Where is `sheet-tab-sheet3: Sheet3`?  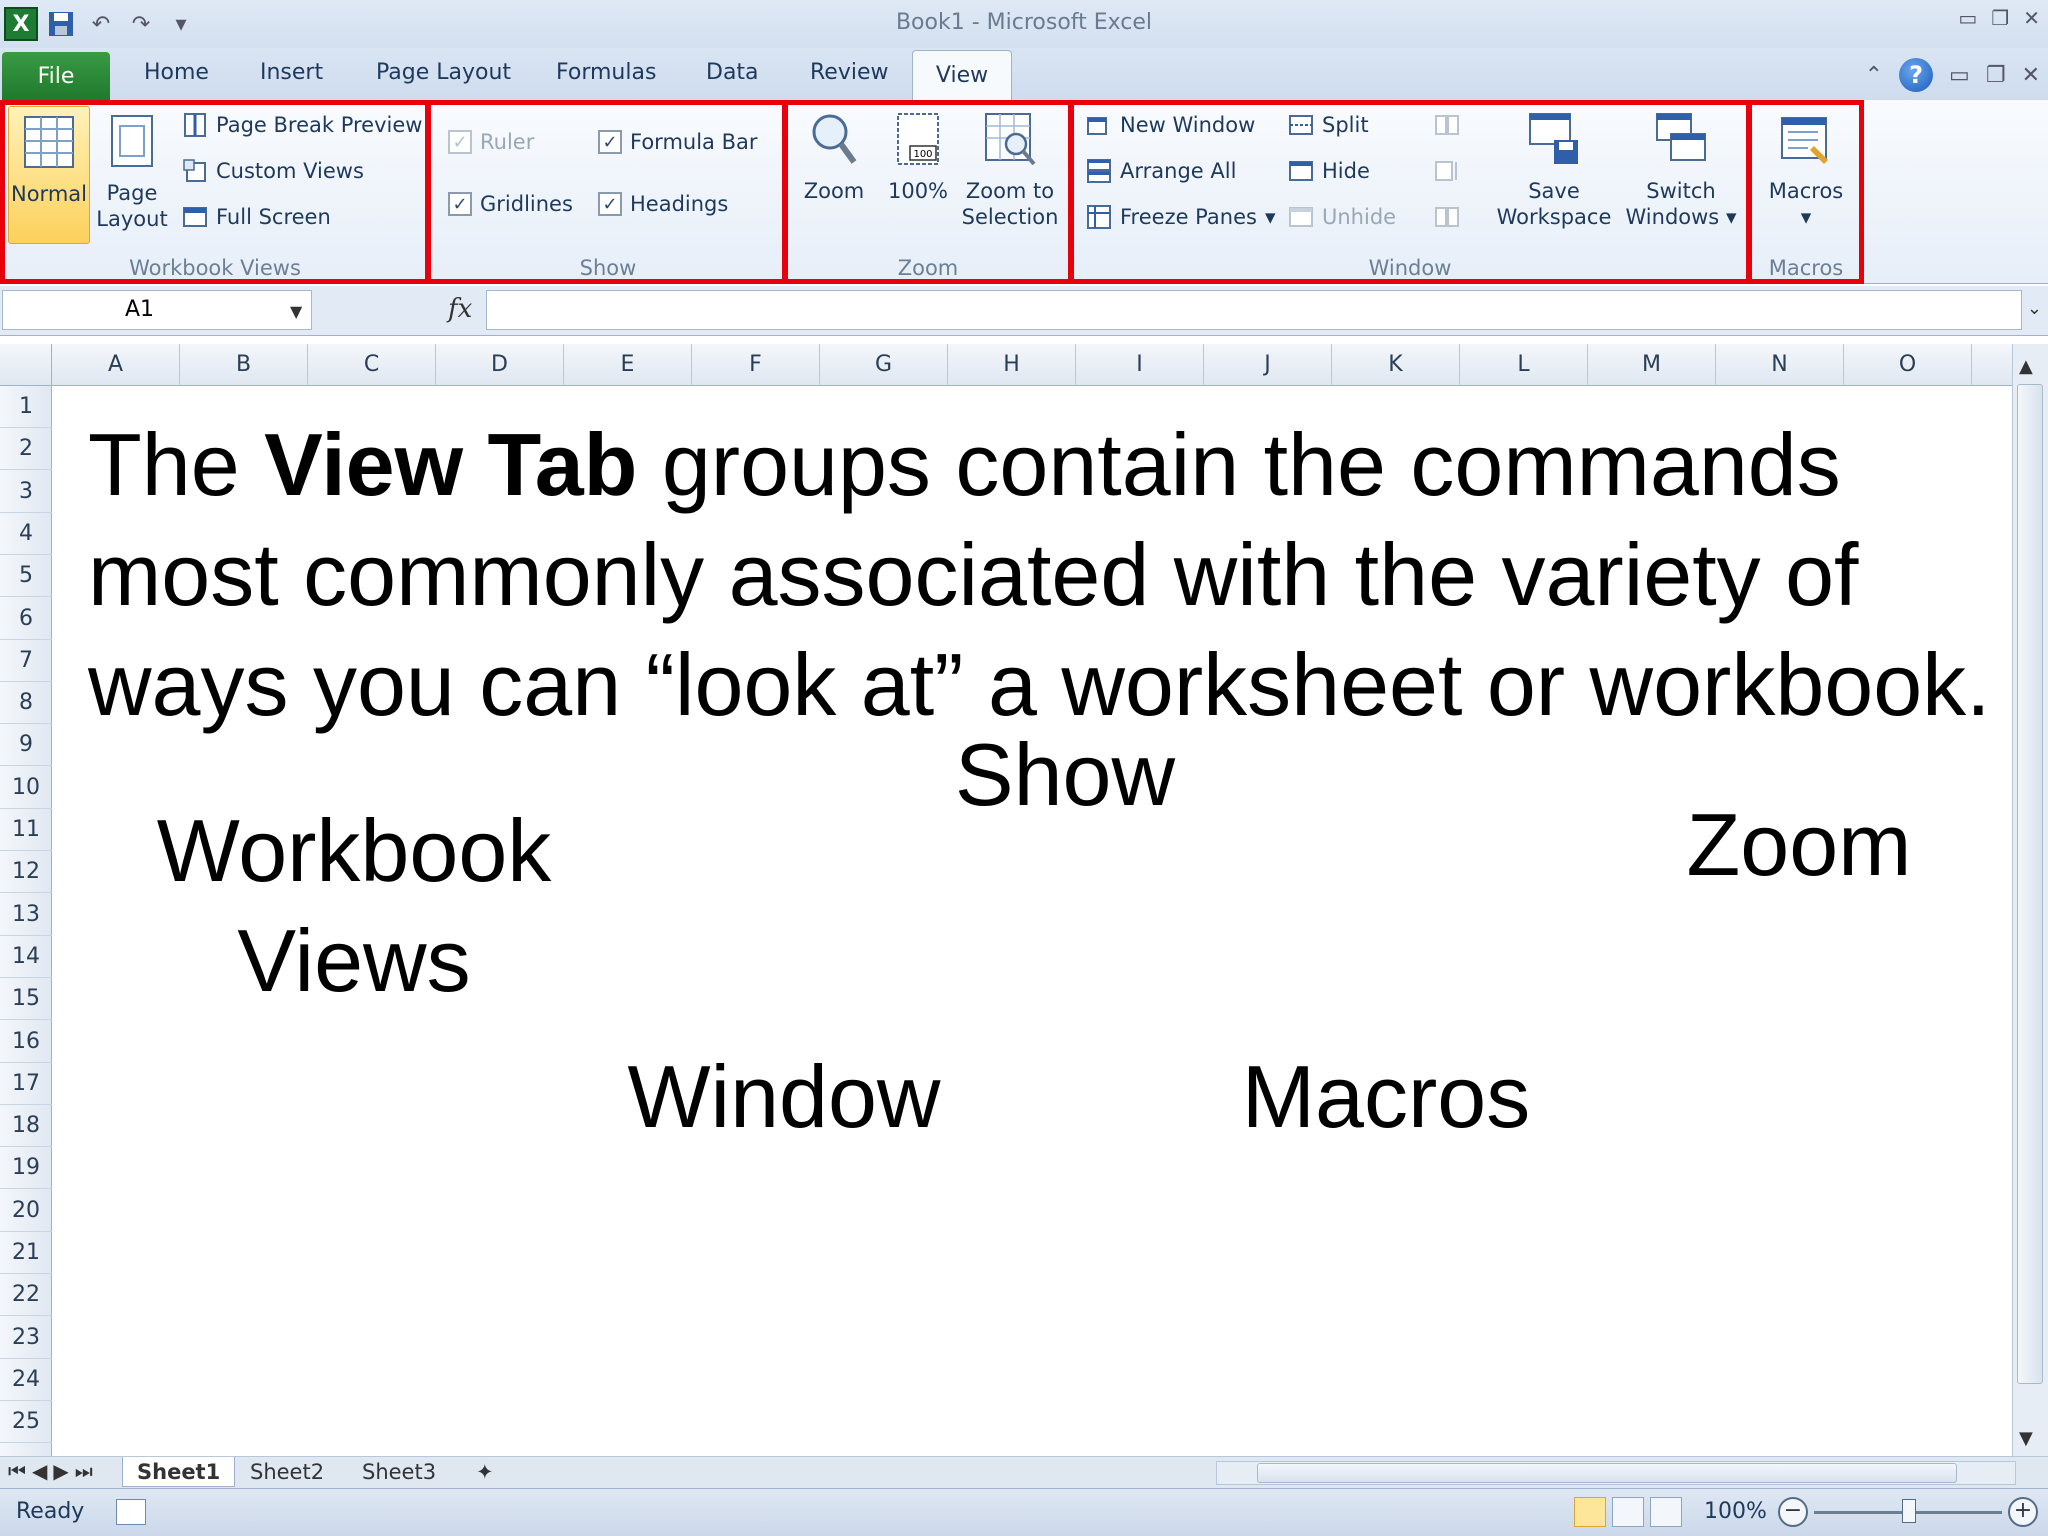
sheet-tab-sheet3: Sheet3 is located at coordinates (399, 1472).